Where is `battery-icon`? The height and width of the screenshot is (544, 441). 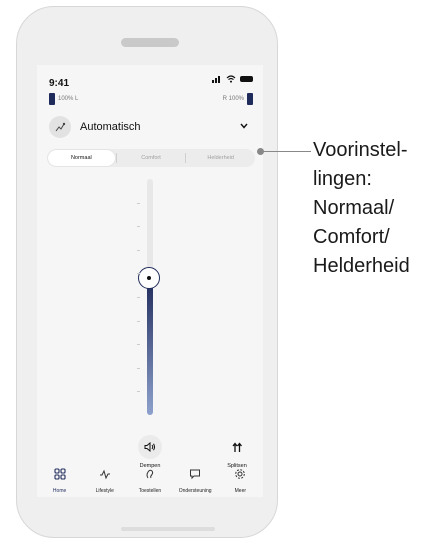 battery-icon is located at coordinates (246, 79).